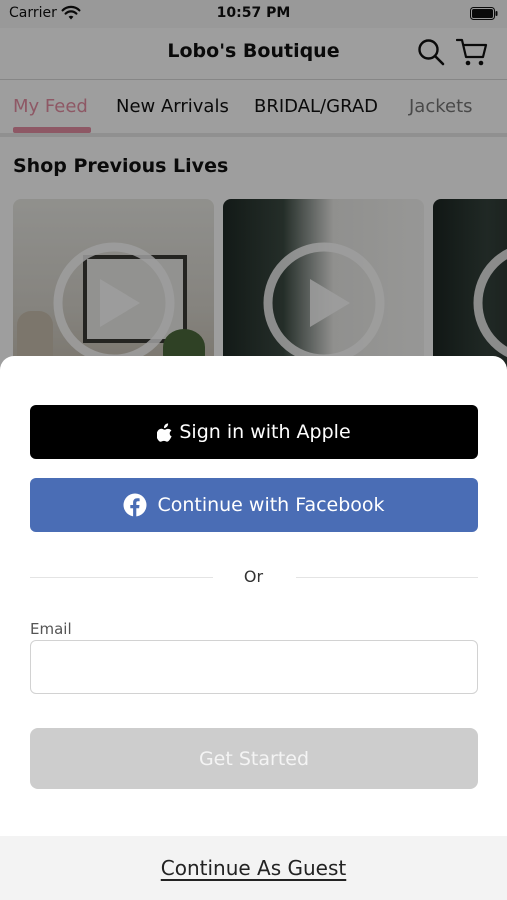 The height and width of the screenshot is (900, 507). I want to click on get-started-button: Get Started, so click(254, 758).